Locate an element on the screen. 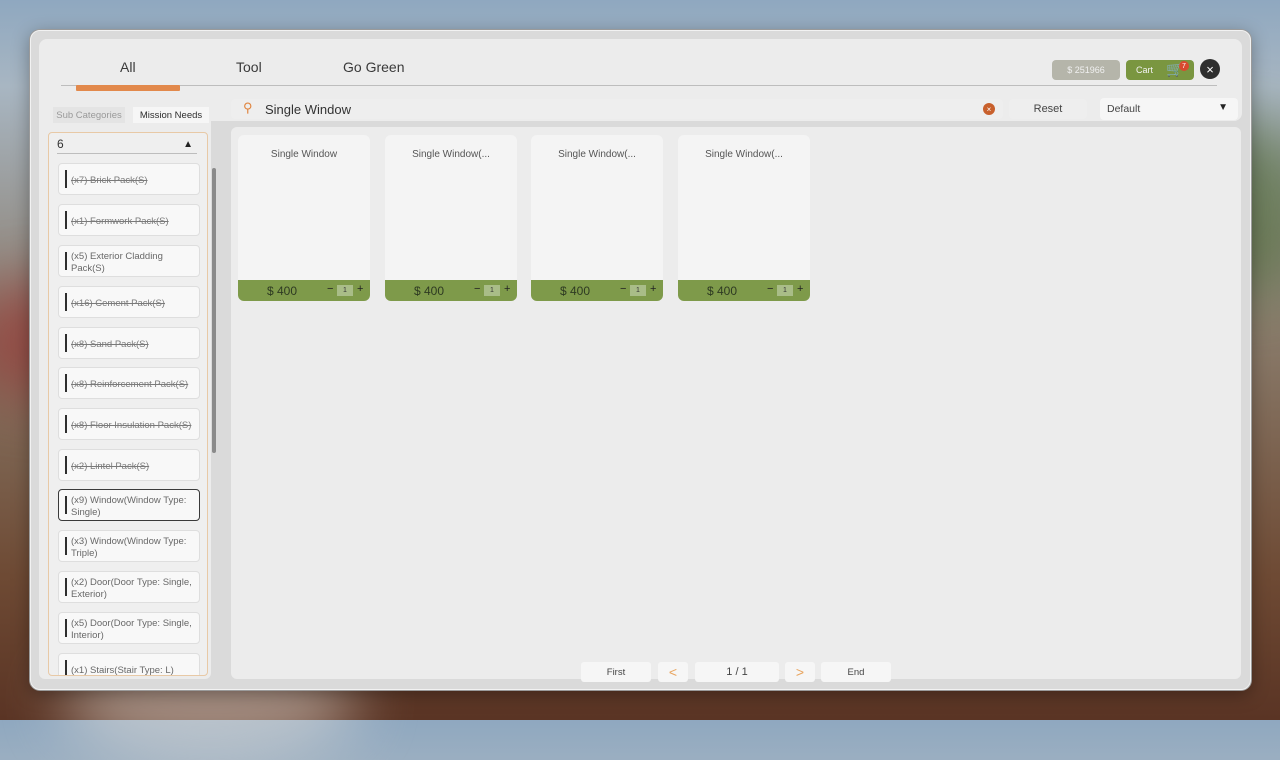 The width and height of the screenshot is (1280, 760). mission-list-scrollbar is located at coordinates (214, 310).